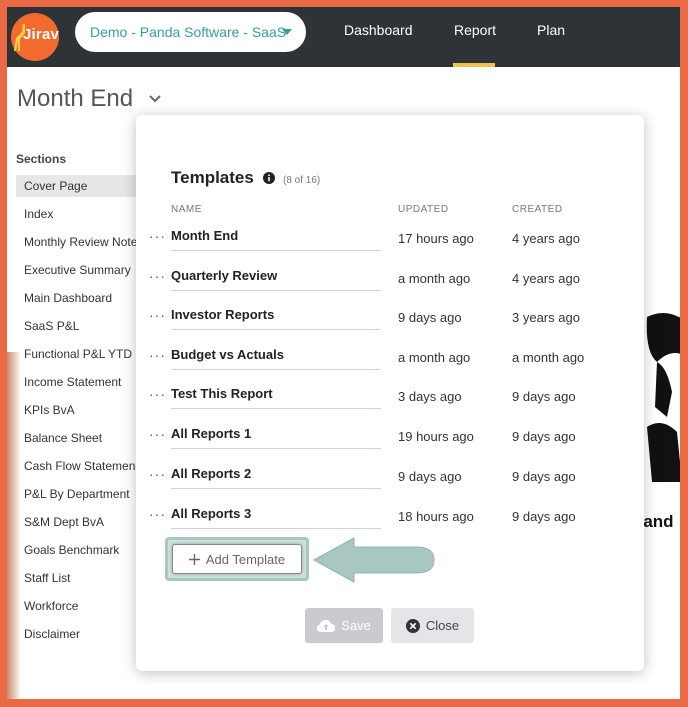  What do you see at coordinates (326, 625) in the screenshot?
I see `cloud-upload-icon` at bounding box center [326, 625].